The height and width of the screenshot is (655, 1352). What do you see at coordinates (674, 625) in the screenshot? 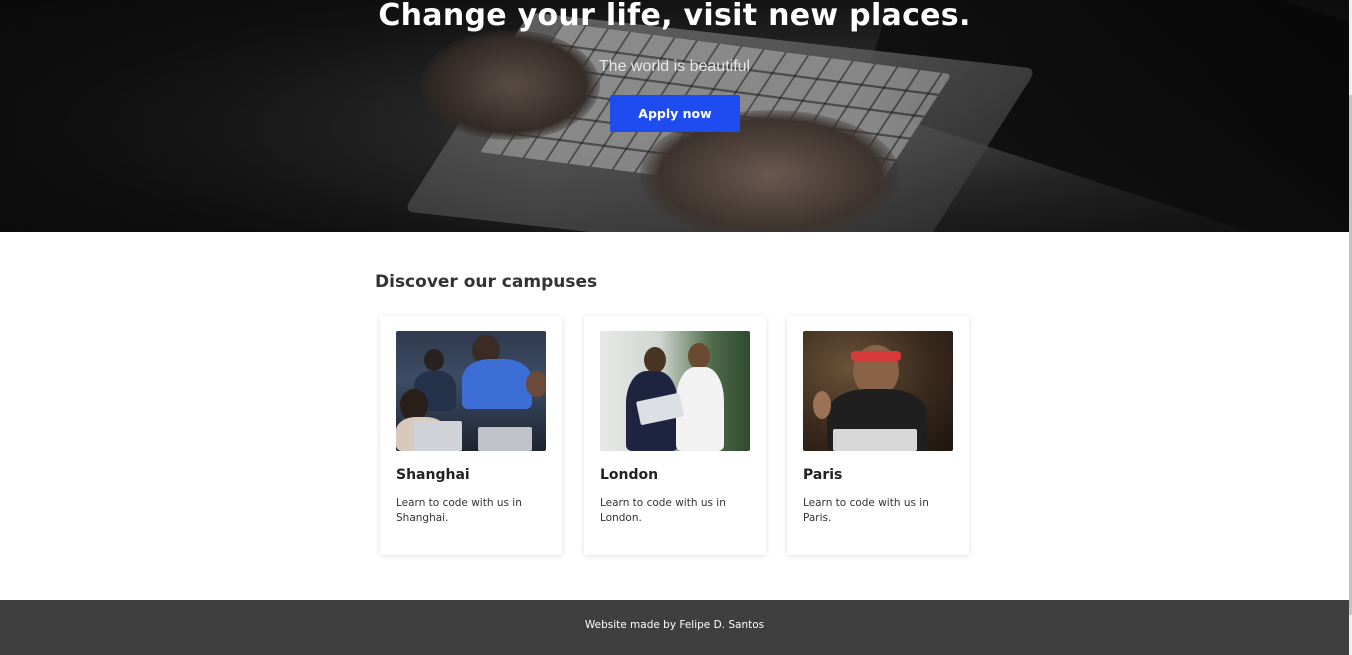
I see `footer-credit: Website made by Felipe D. Santos` at bounding box center [674, 625].